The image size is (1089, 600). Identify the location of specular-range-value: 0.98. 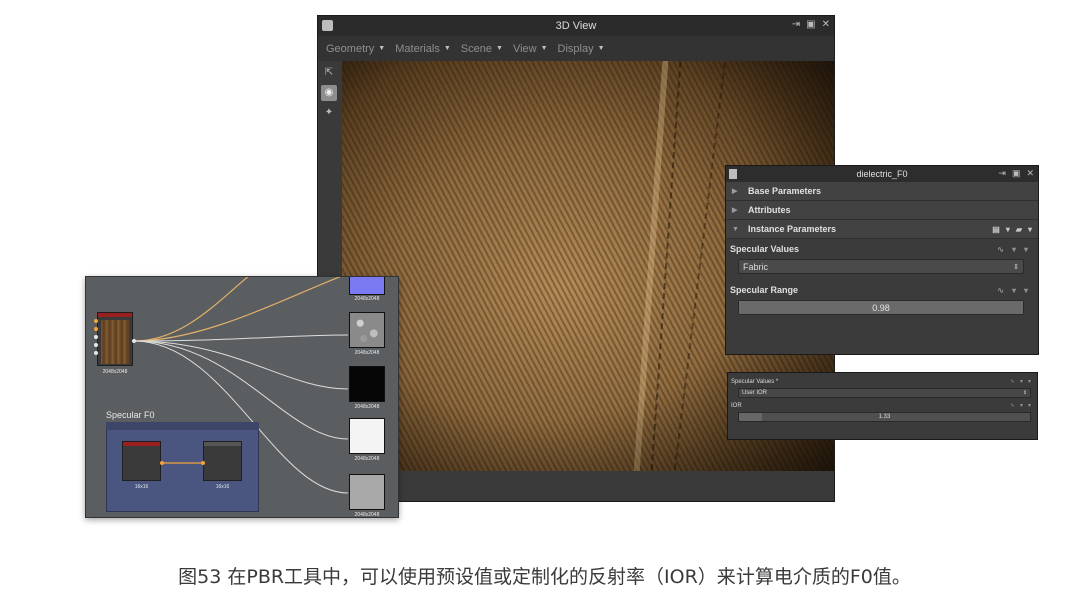
(881, 308).